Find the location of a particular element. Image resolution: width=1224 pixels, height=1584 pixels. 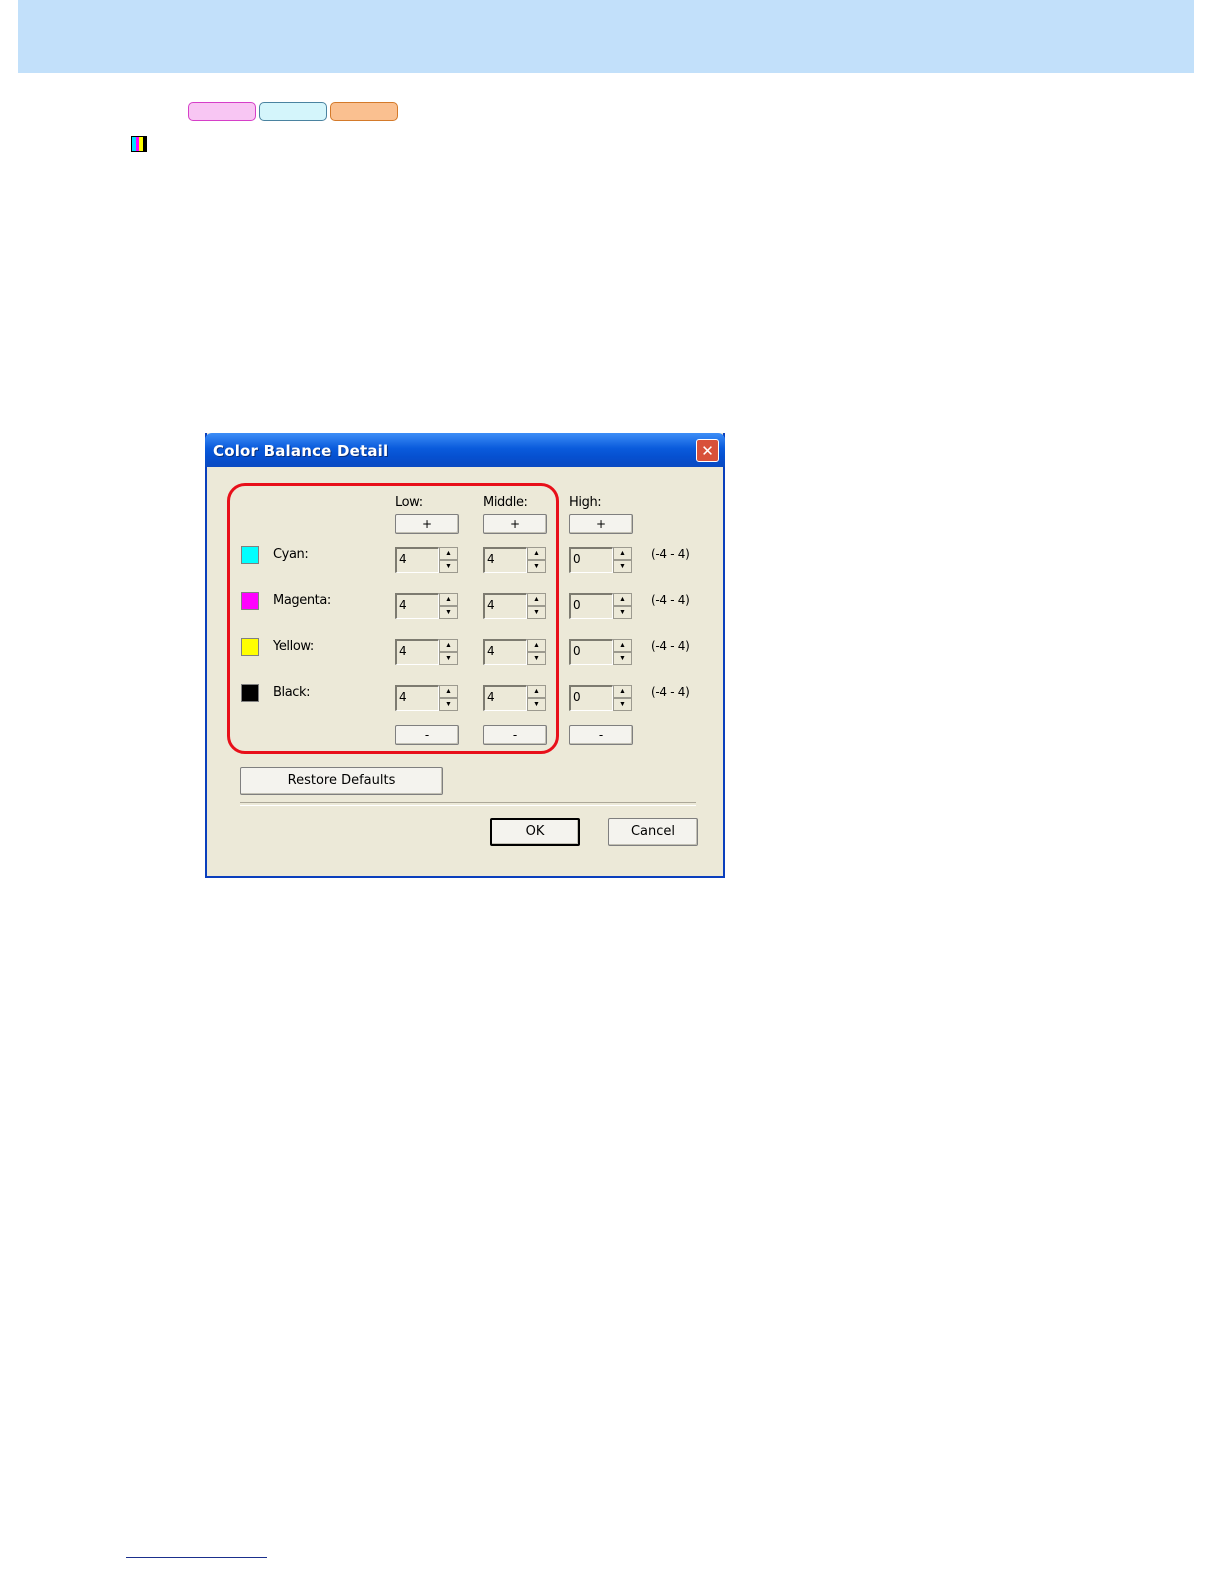

close-button: ✕ is located at coordinates (707, 450).